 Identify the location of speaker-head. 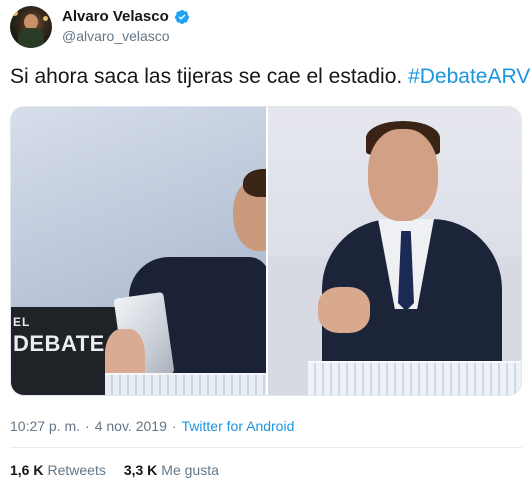
(403, 175).